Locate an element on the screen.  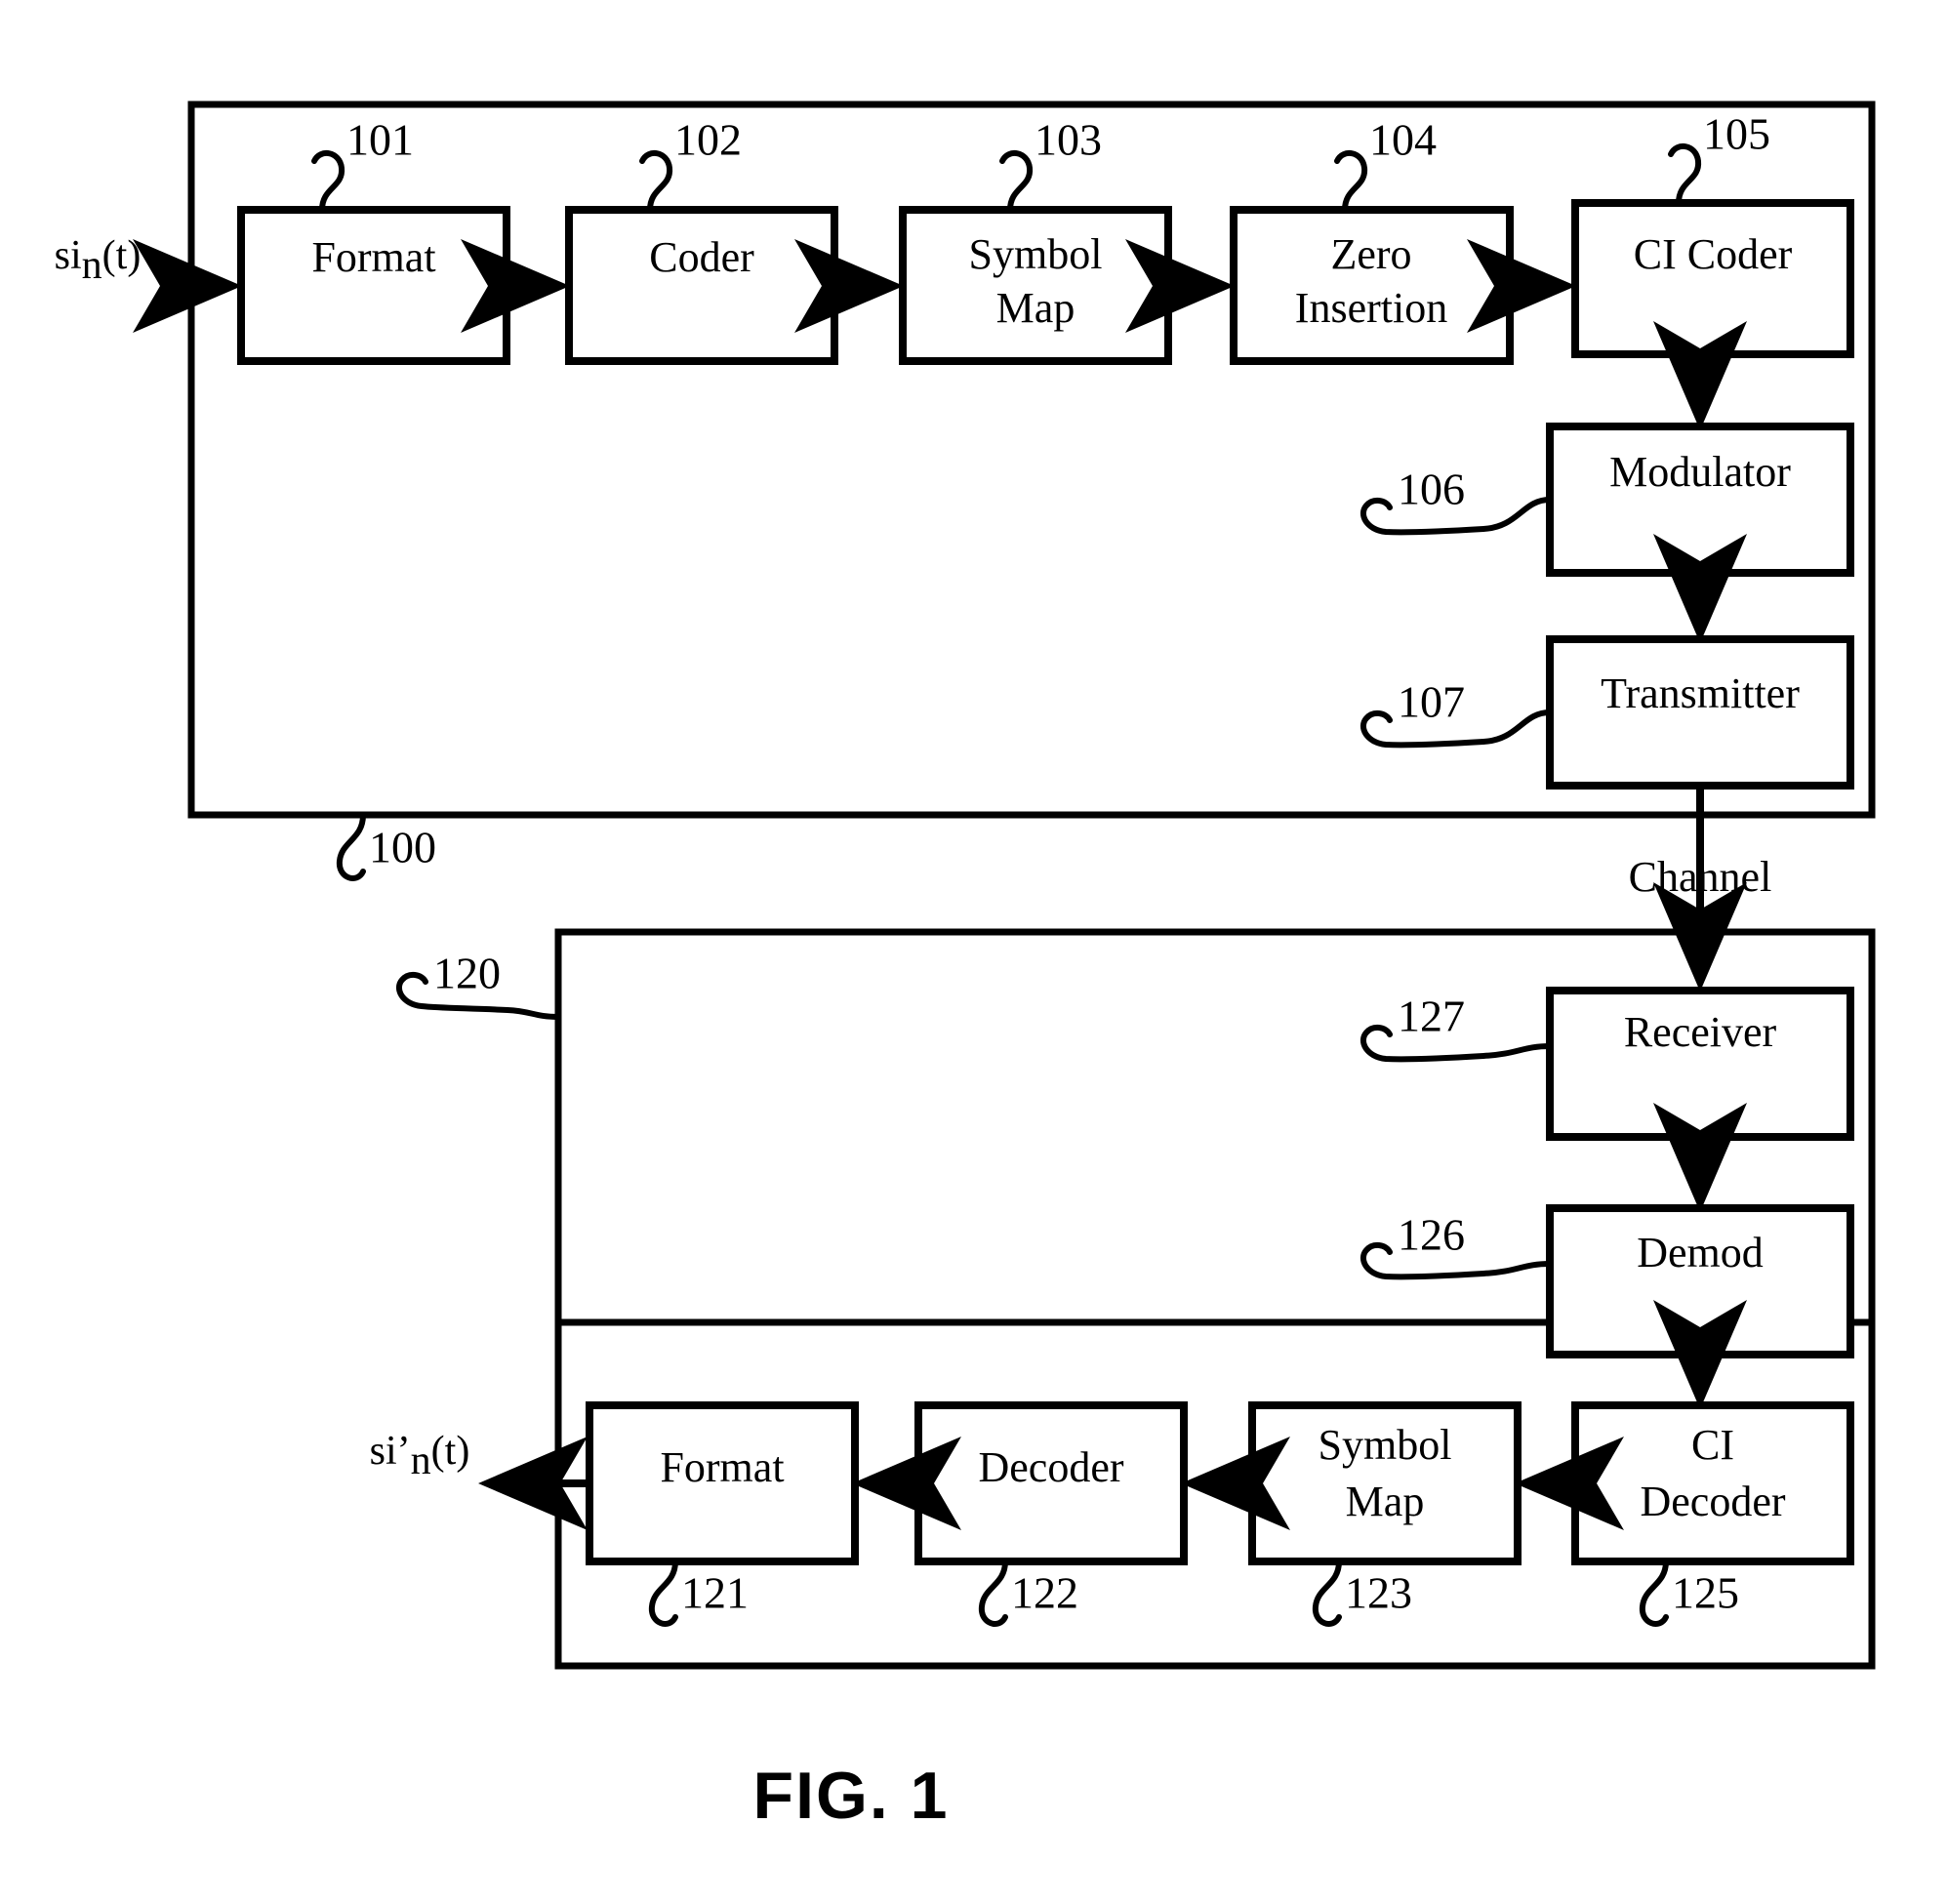
block-zero-insertion-label-2: Insertion is located at coordinates (1371, 308).